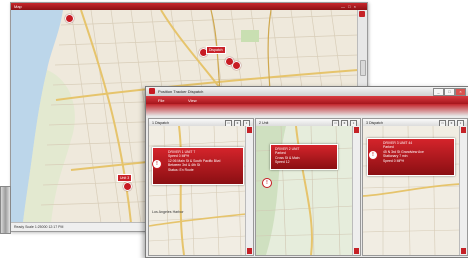  What do you see at coordinates (264, 122) in the screenshot?
I see `panel-title: 2 Unit` at bounding box center [264, 122].